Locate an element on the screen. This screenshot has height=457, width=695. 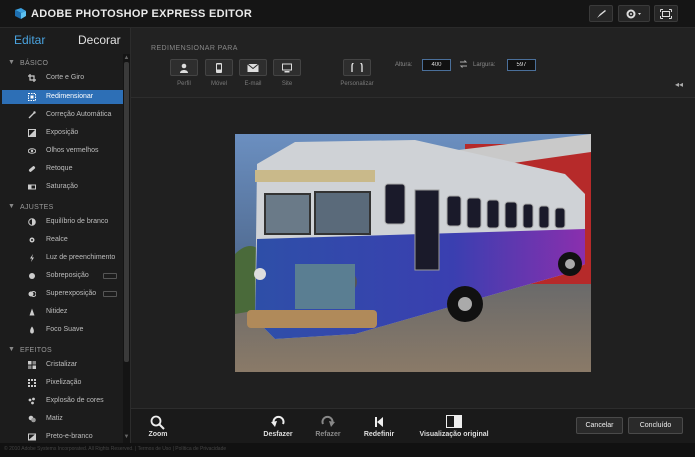
bandage-icon is located at coordinates (32, 169).